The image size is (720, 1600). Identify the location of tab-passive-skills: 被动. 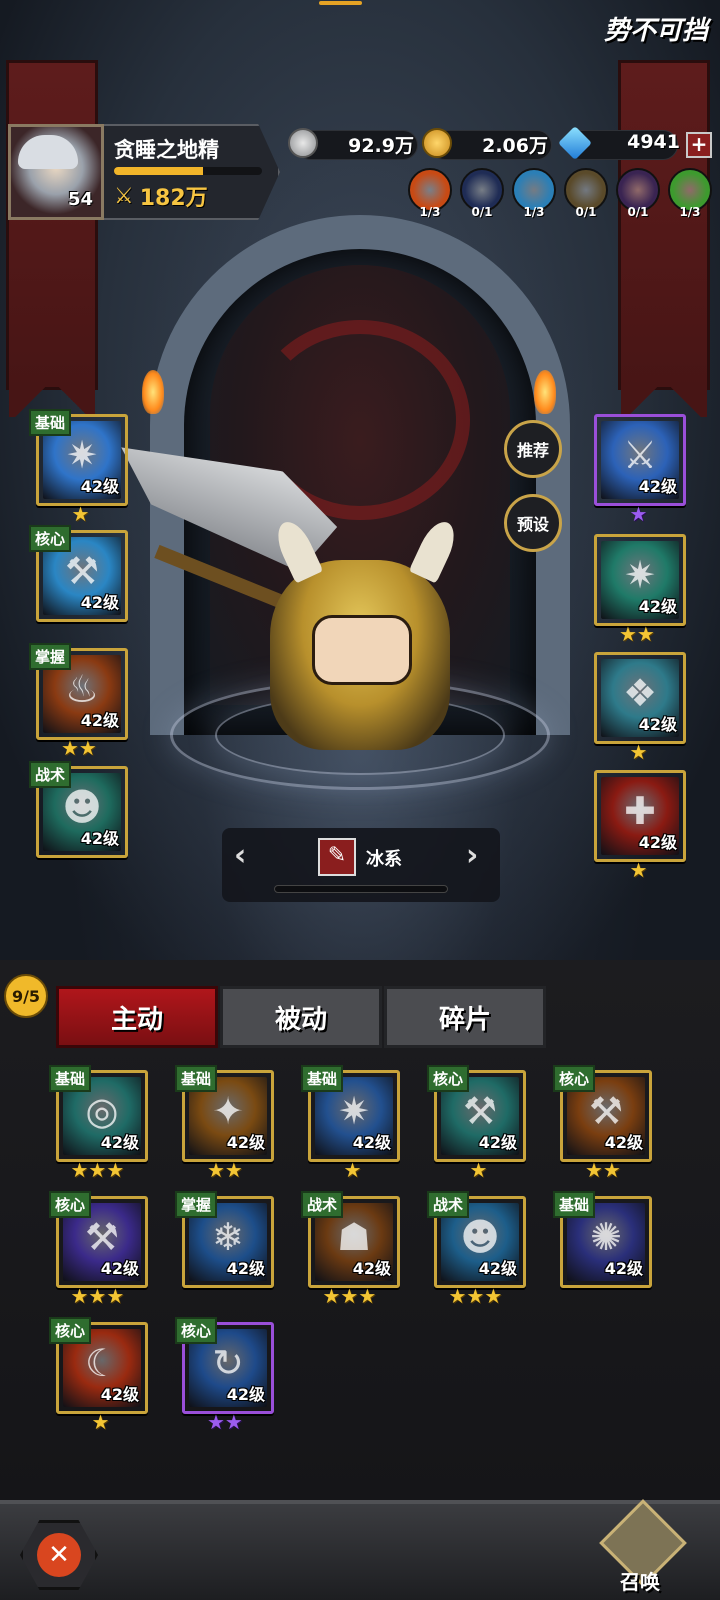
(301, 1017).